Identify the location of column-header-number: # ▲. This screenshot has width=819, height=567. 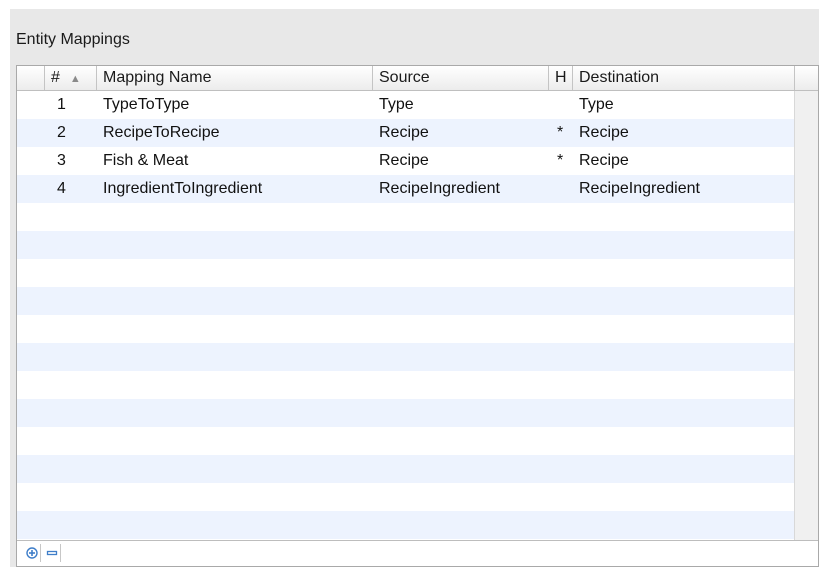
(71, 78).